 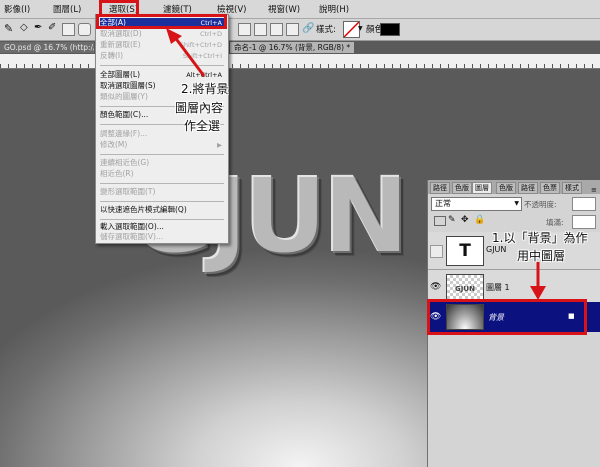 What do you see at coordinates (199, 108) in the screenshot?
I see `annotation-step2-line2: 圖層內容` at bounding box center [199, 108].